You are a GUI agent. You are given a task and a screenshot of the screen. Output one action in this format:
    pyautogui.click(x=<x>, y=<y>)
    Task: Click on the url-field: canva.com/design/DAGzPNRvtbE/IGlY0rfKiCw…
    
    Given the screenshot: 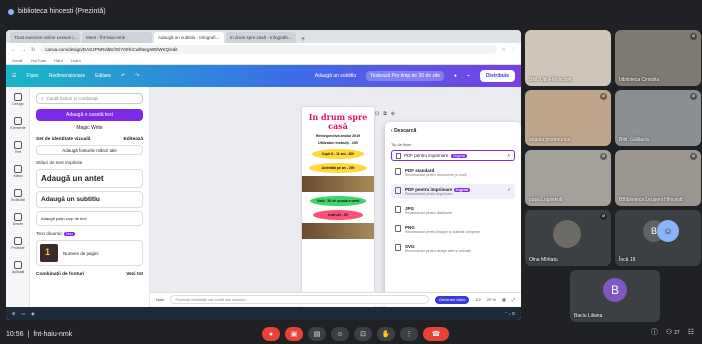 What is the action you would take?
    pyautogui.click(x=268, y=49)
    